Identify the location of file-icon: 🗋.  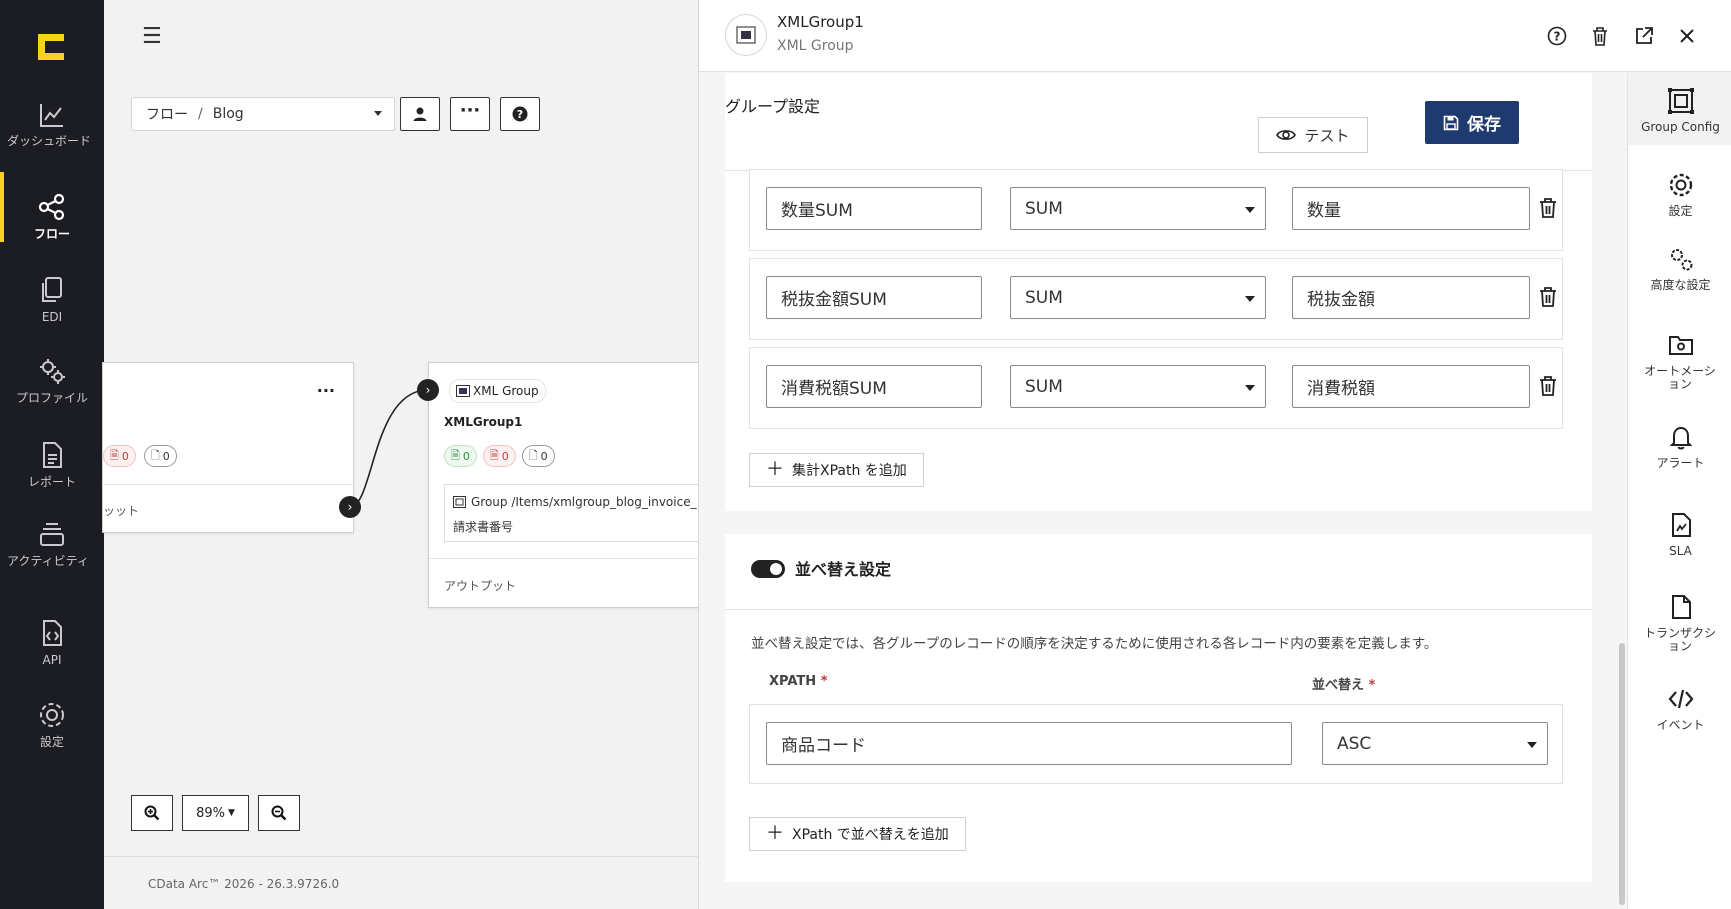
(155, 455).